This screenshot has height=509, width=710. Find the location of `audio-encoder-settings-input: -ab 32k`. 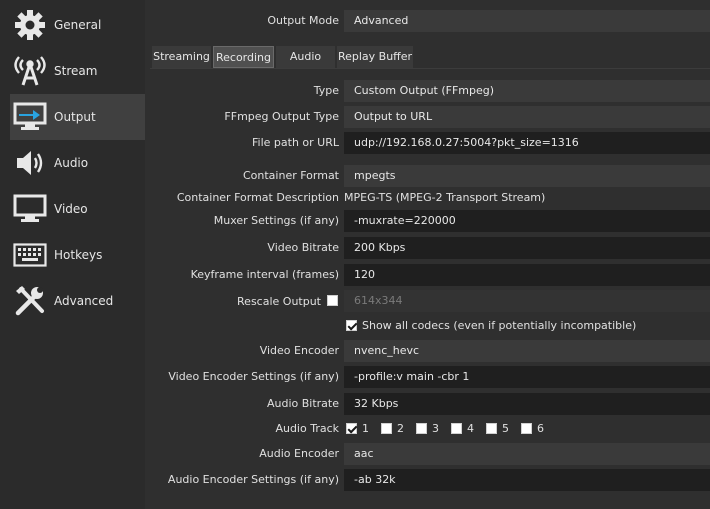

audio-encoder-settings-input: -ab 32k is located at coordinates (527, 480).